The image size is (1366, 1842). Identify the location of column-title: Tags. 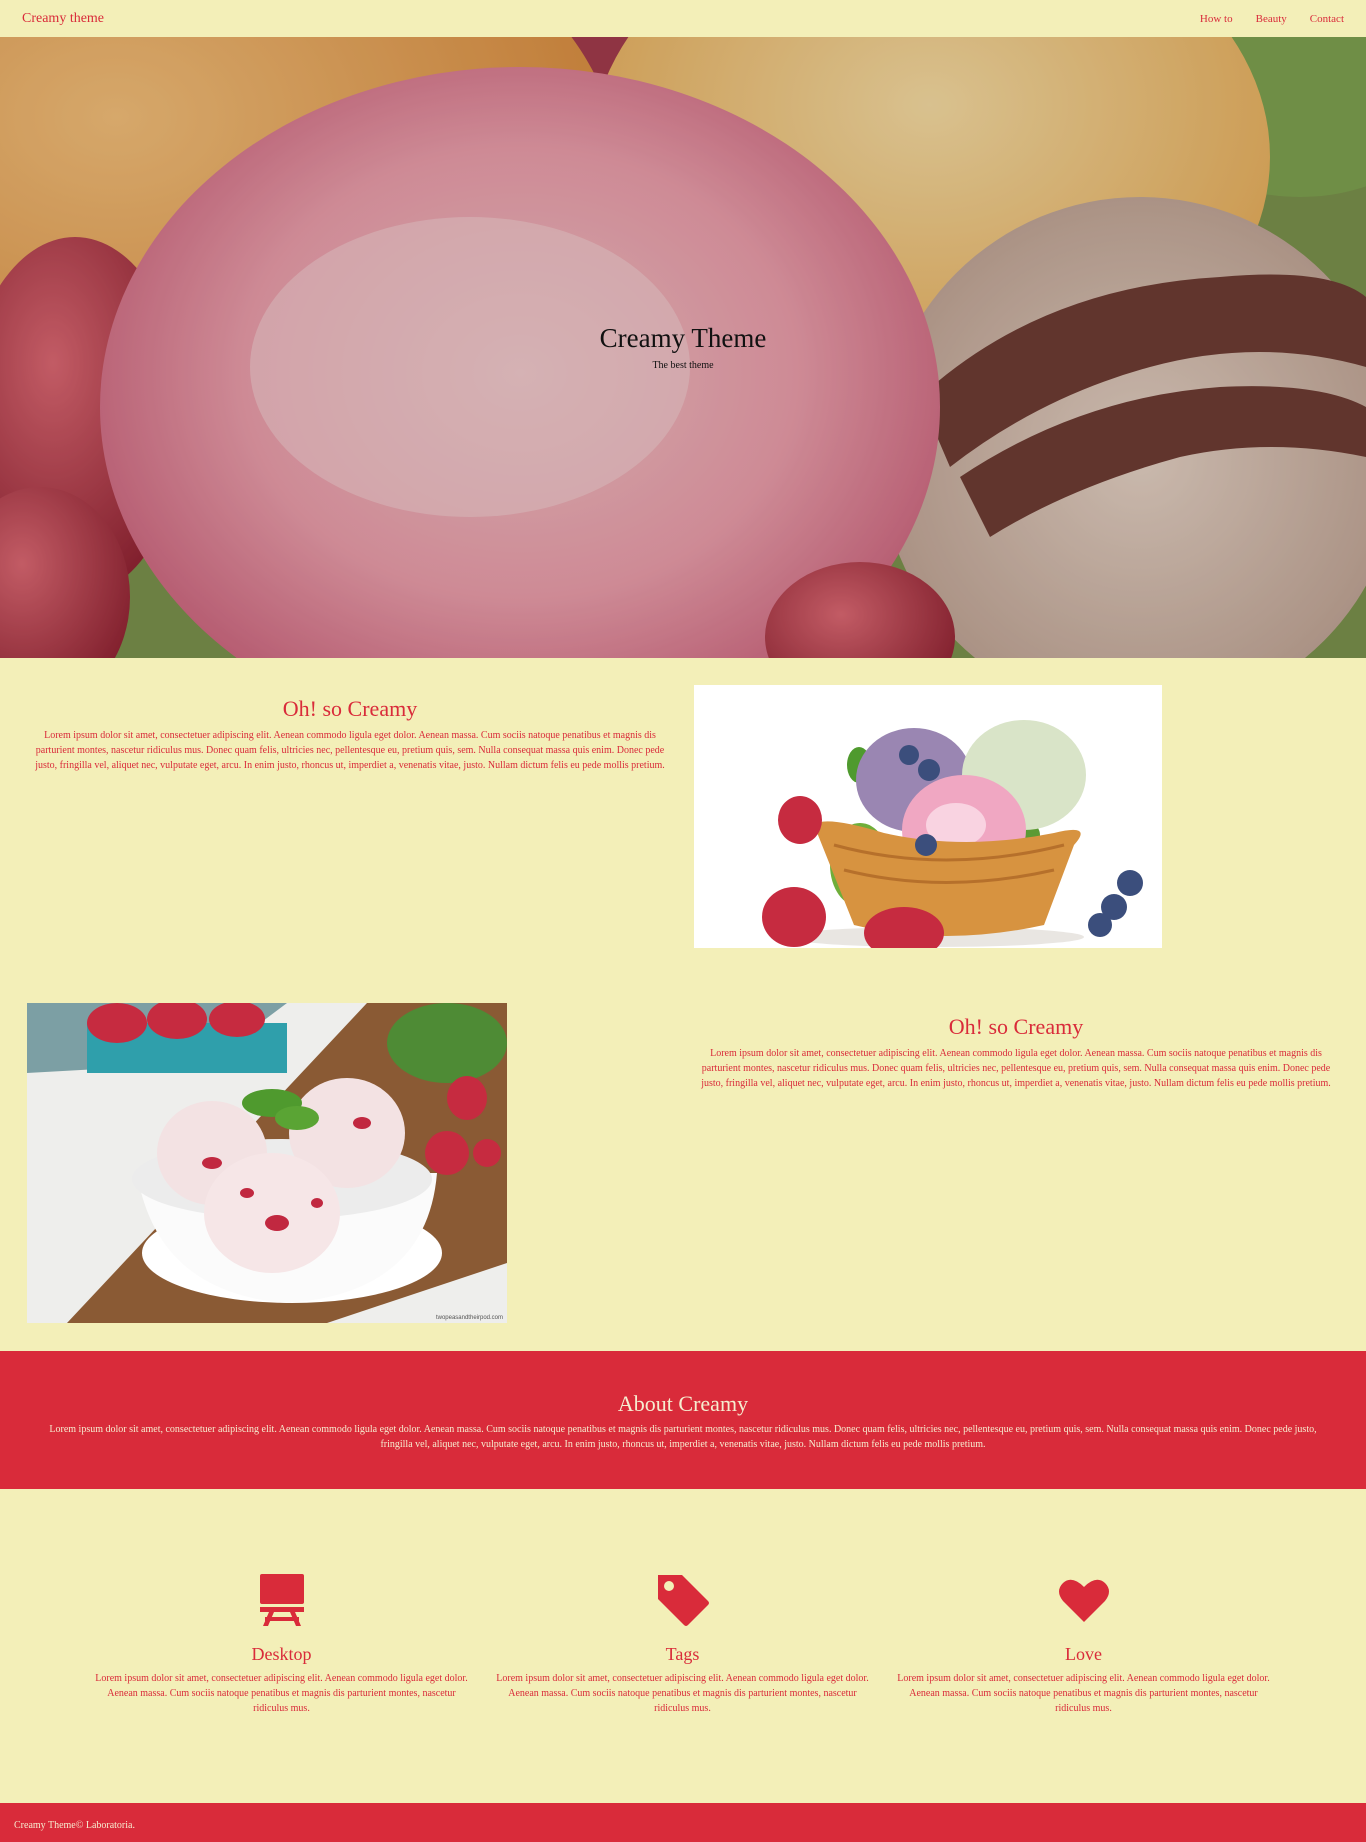
(682, 1654).